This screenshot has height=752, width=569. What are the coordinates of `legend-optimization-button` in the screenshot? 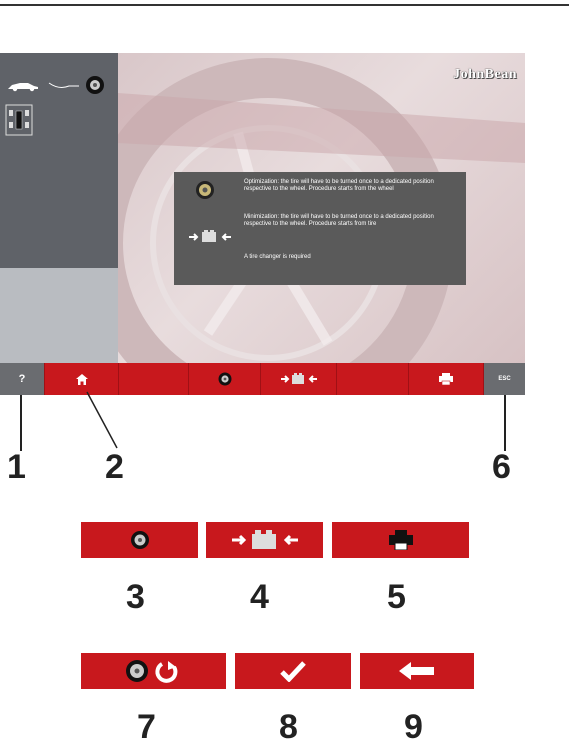 It's located at (139, 540).